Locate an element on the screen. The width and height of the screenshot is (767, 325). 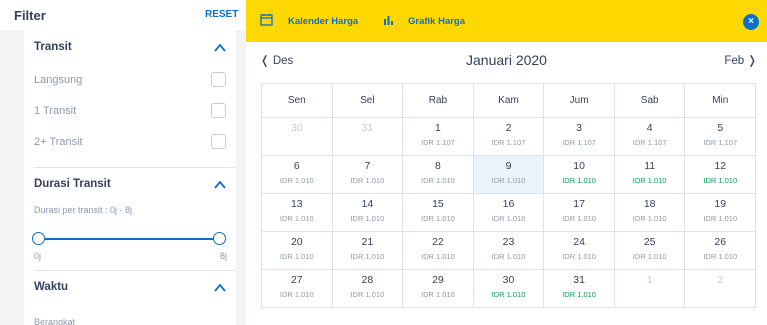
close-icon: × is located at coordinates (751, 21).